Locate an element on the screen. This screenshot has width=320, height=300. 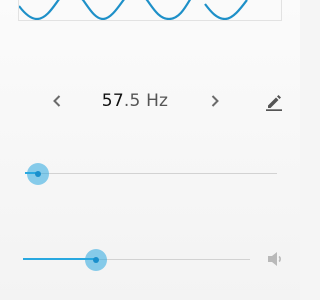
frequency-slider is located at coordinates (151, 174).